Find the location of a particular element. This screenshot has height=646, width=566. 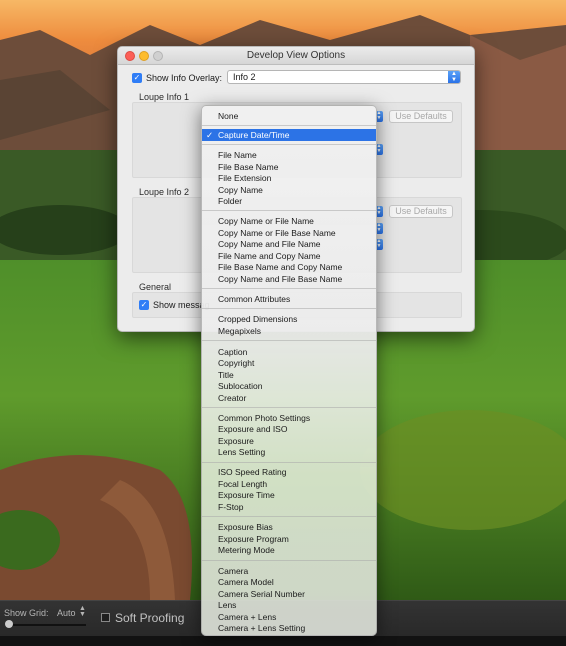

soft-proofing-checkbox is located at coordinates (105, 617).